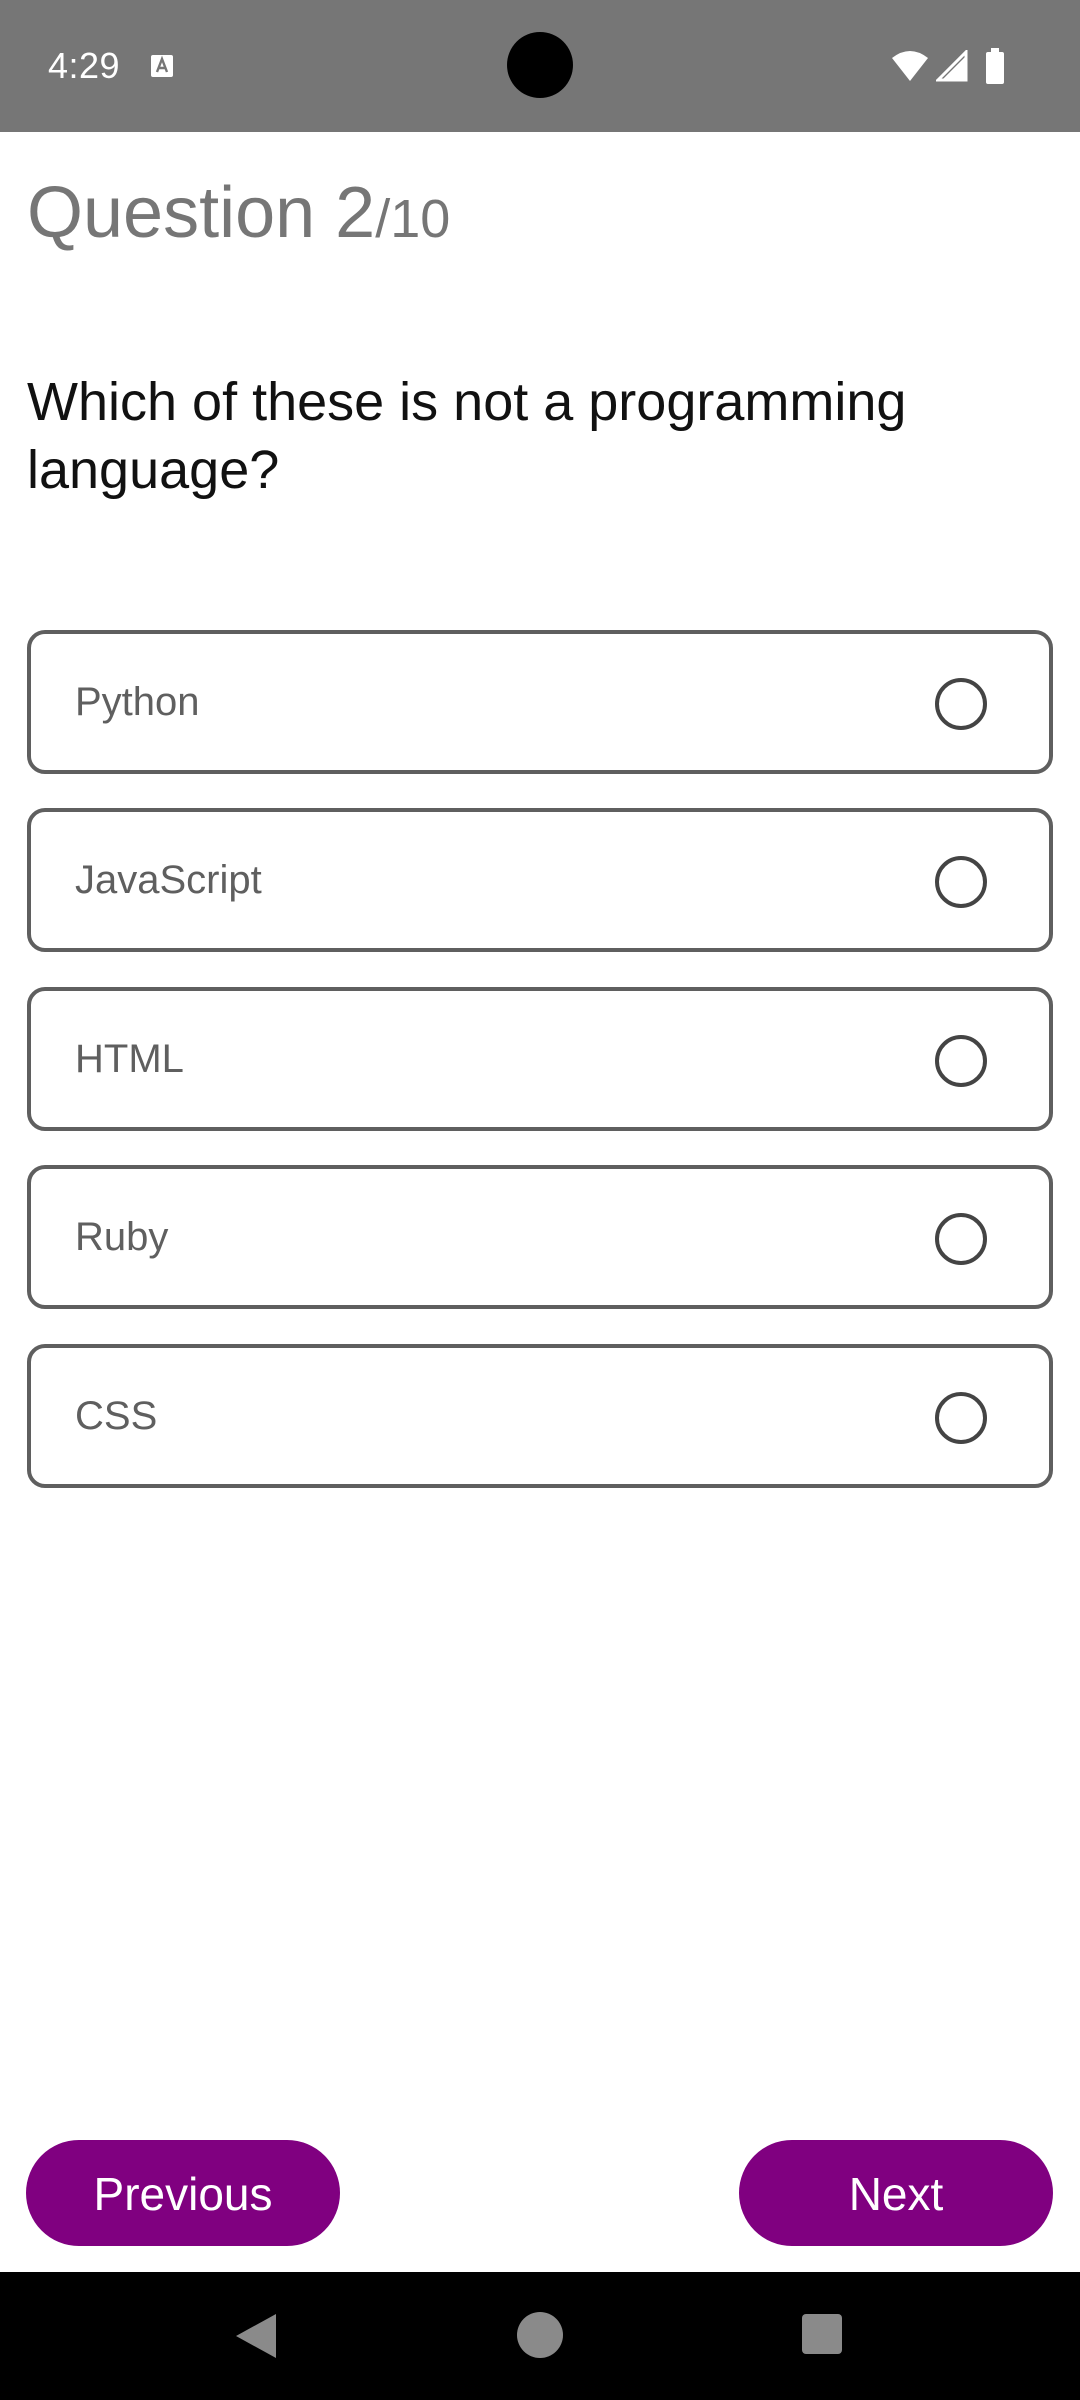 Image resolution: width=1080 pixels, height=2400 pixels. I want to click on battery-icon, so click(995, 66).